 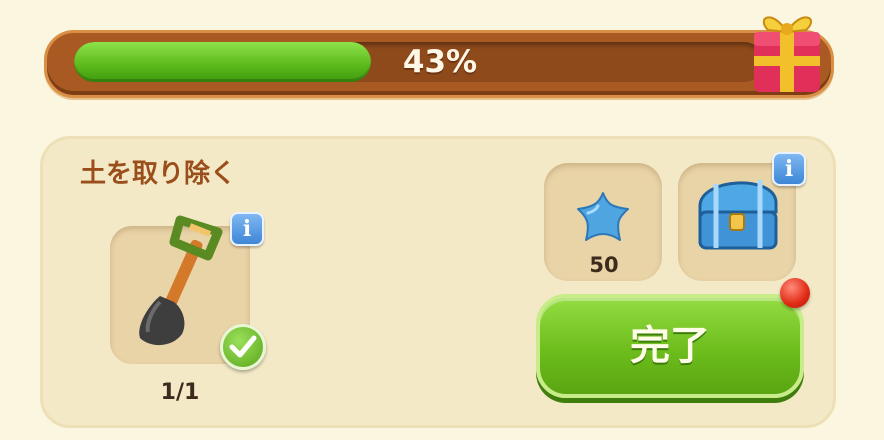 What do you see at coordinates (604, 265) in the screenshot?
I see `reward-star-value: 50` at bounding box center [604, 265].